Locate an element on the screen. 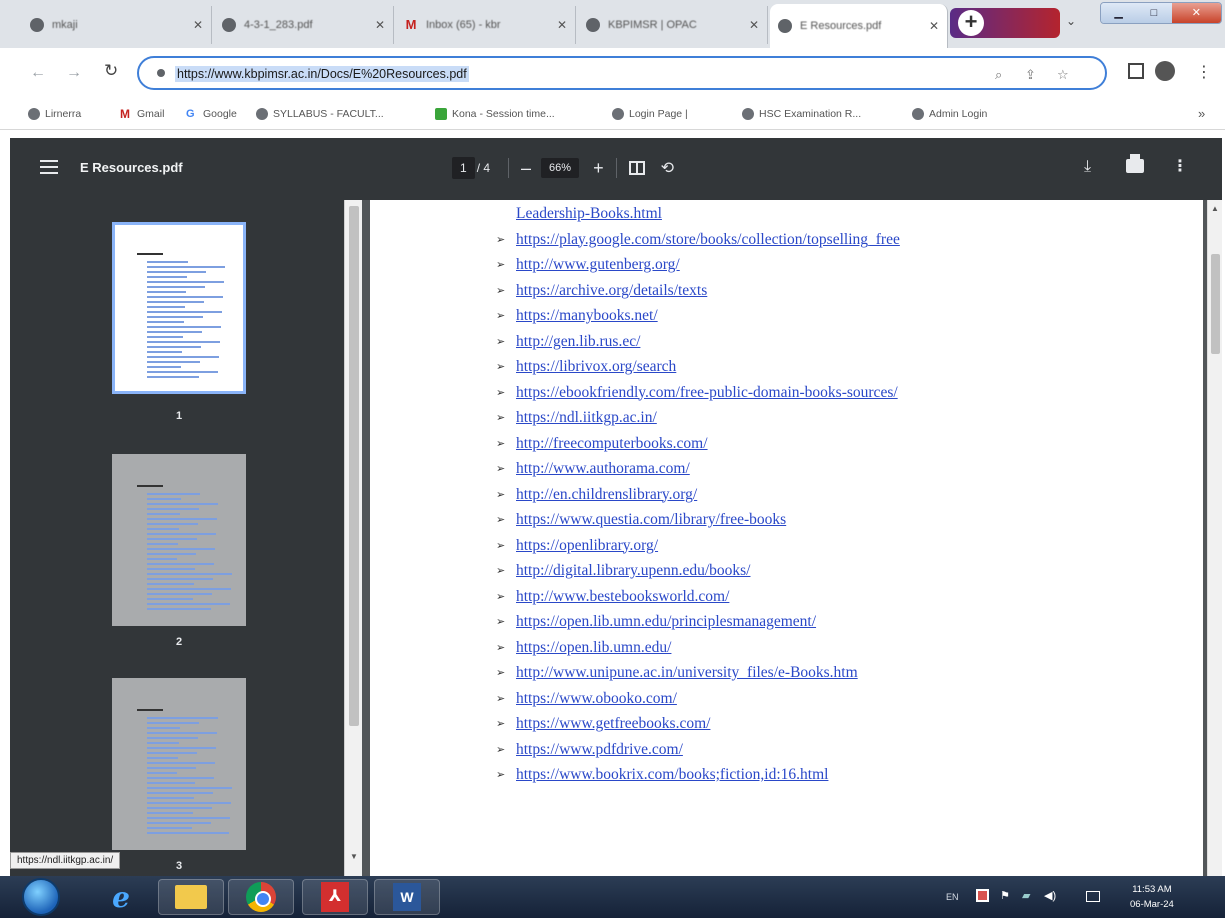 This screenshot has height=918, width=1225. reload-icon: ↻ is located at coordinates (111, 71).